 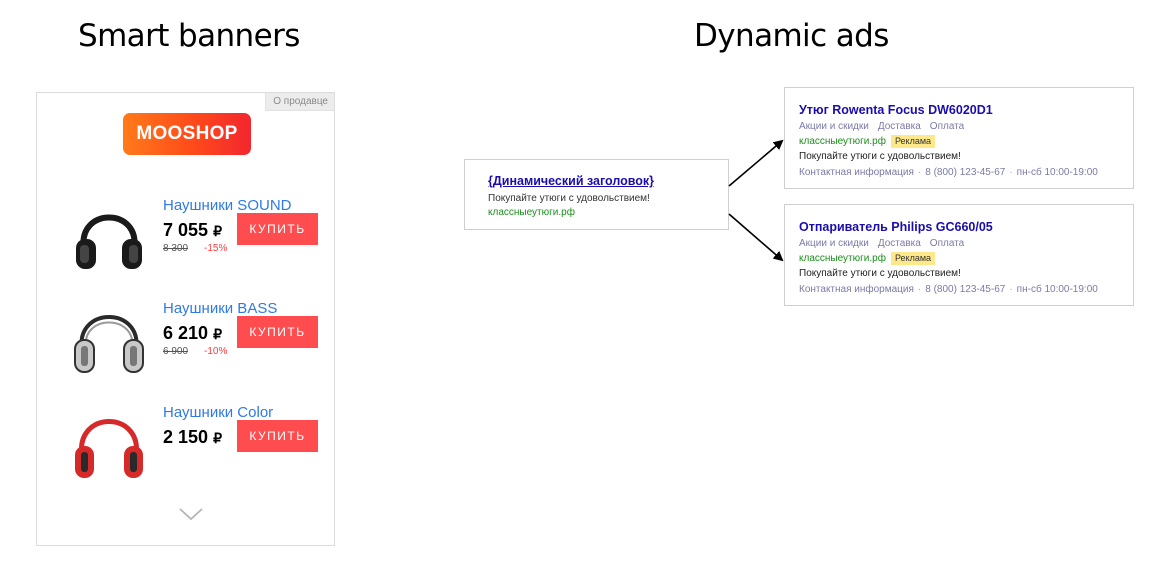 What do you see at coordinates (186, 230) in the screenshot?
I see `price-value: 7 055` at bounding box center [186, 230].